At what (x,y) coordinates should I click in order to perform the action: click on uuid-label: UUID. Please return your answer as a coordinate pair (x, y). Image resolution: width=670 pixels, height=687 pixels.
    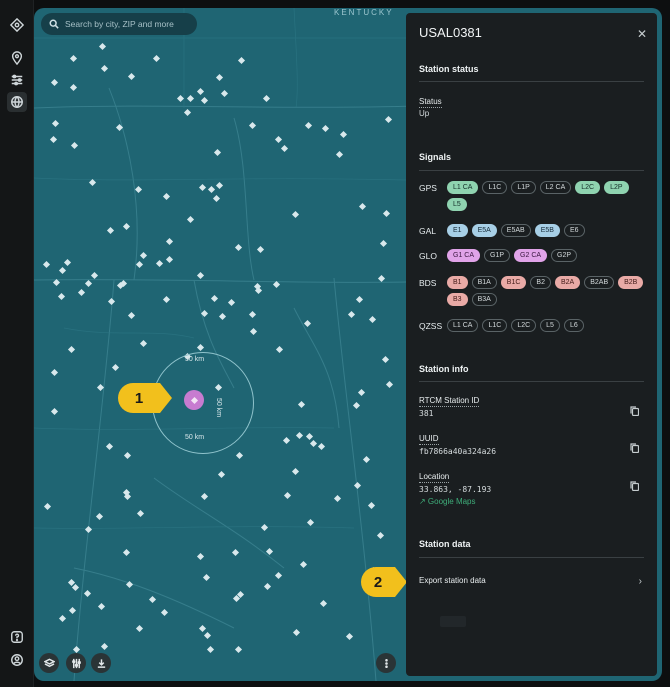
    Looking at the image, I should click on (429, 439).